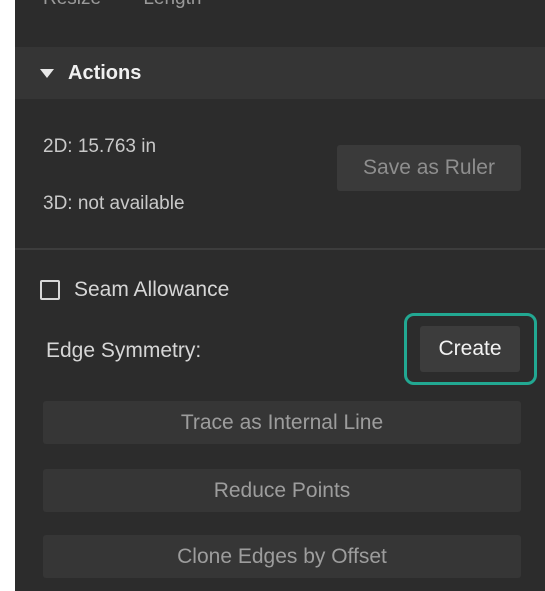 This screenshot has width=545, height=591. Describe the element at coordinates (122, 5) in the screenshot. I see `partial-top-row: Resize Length` at that location.